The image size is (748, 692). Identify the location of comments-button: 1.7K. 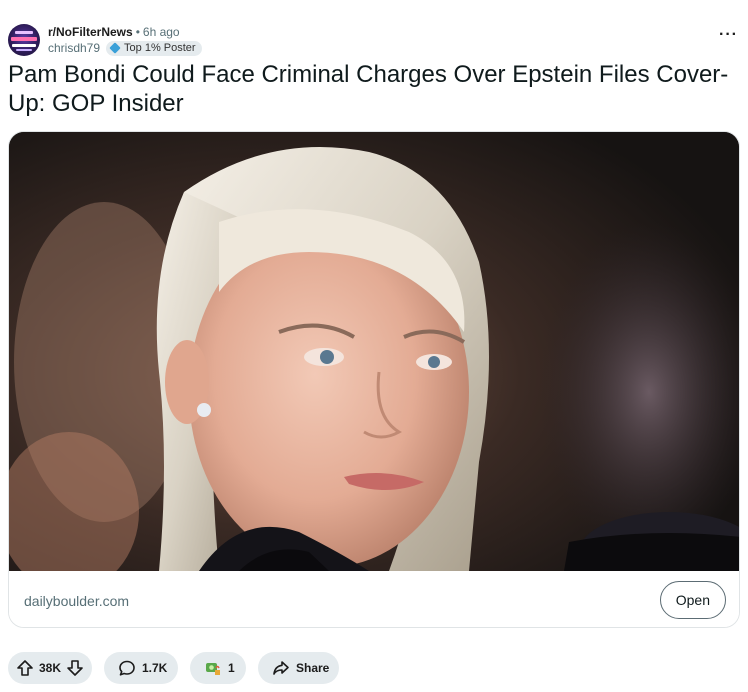
(141, 668).